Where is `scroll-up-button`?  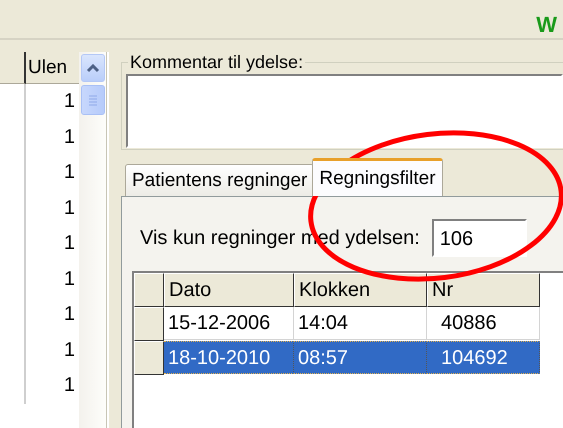 scroll-up-button is located at coordinates (92, 68).